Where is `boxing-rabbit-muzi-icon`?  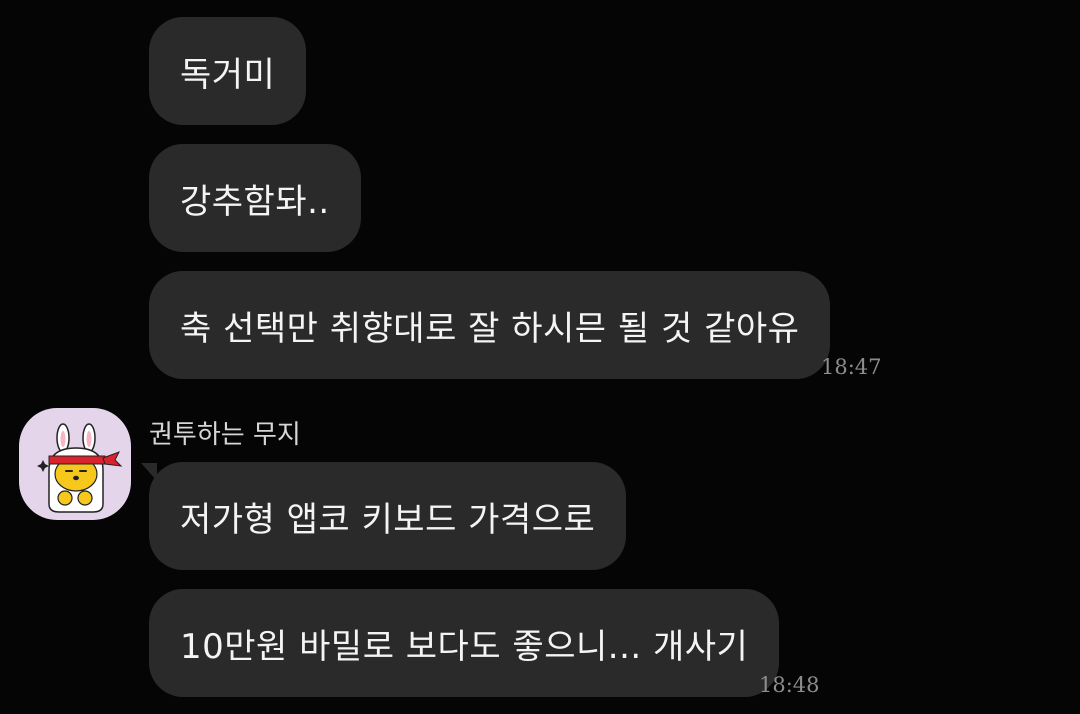
boxing-rabbit-muzi-icon is located at coordinates (80, 468).